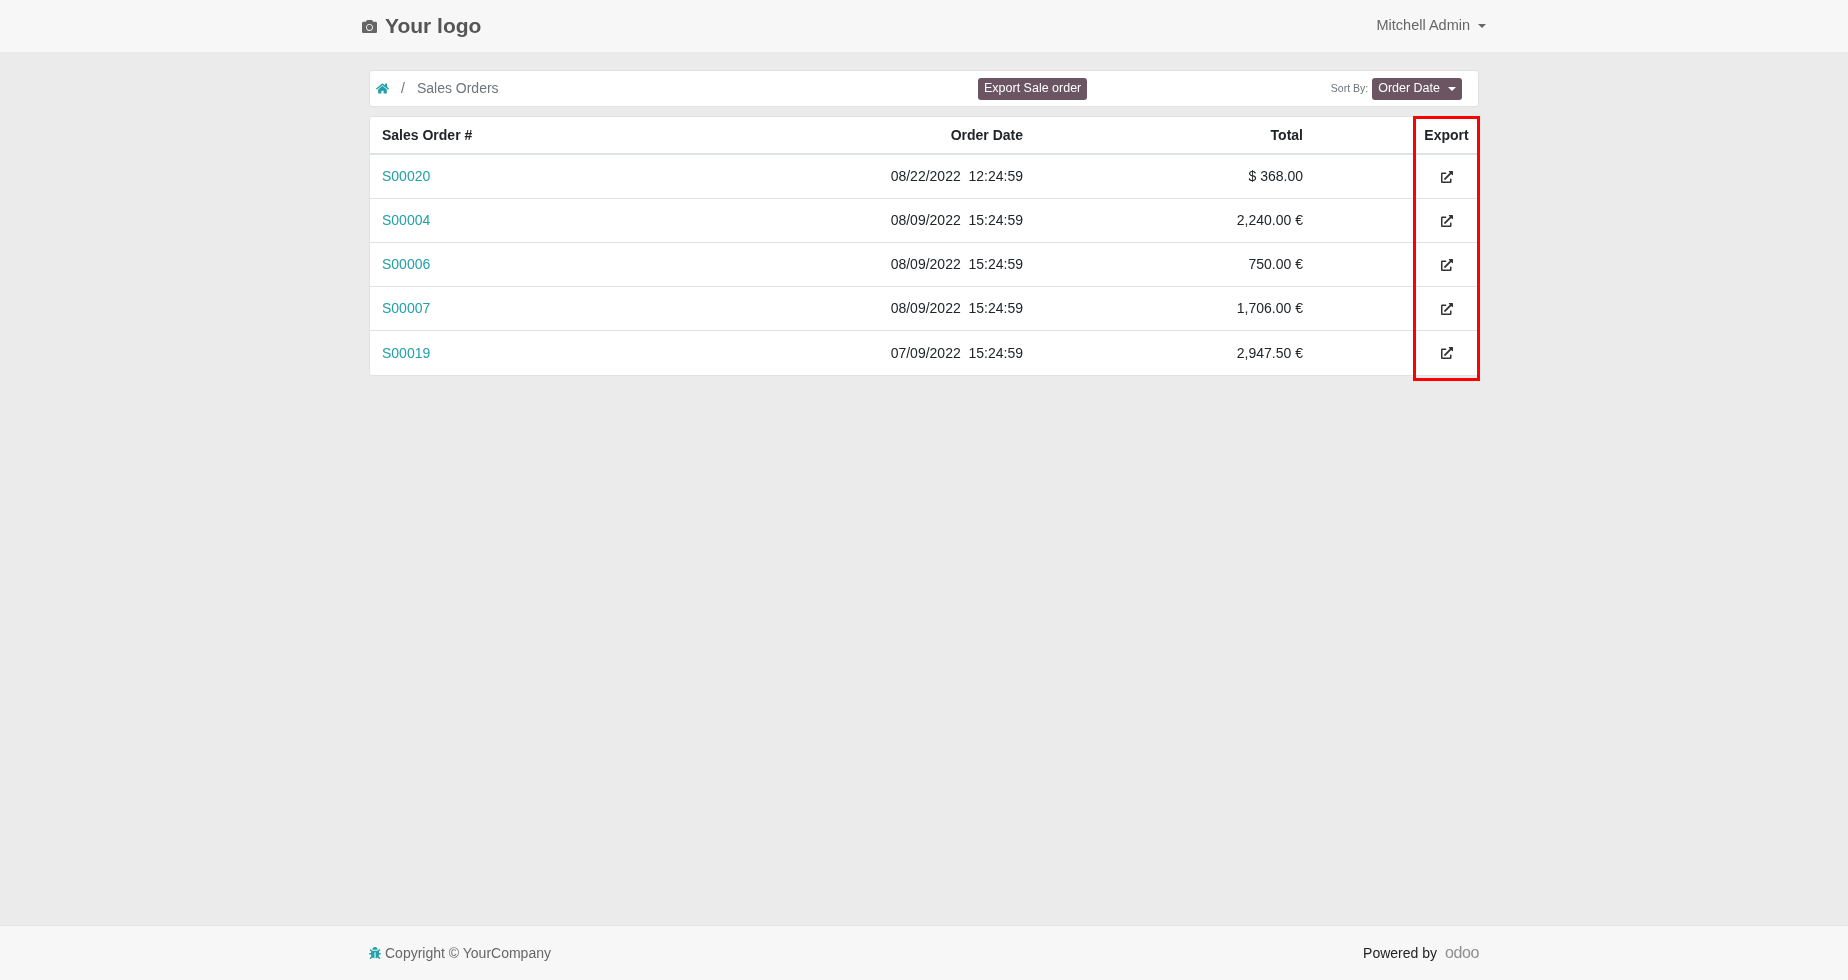 This screenshot has width=1848, height=980. I want to click on table-cell-text: 2,240.00 €, so click(1269, 220).